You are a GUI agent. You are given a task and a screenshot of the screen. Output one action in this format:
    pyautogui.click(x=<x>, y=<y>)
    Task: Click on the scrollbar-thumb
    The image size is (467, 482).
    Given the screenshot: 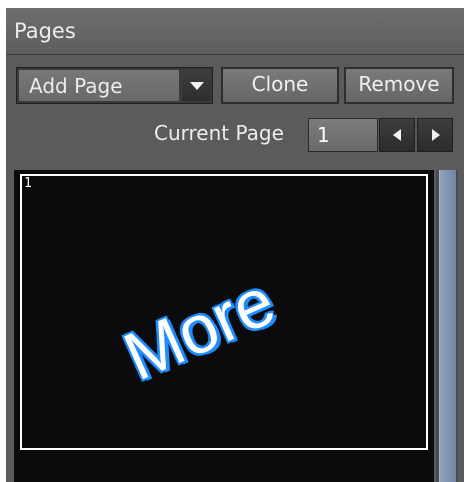 What is the action you would take?
    pyautogui.click(x=447, y=326)
    